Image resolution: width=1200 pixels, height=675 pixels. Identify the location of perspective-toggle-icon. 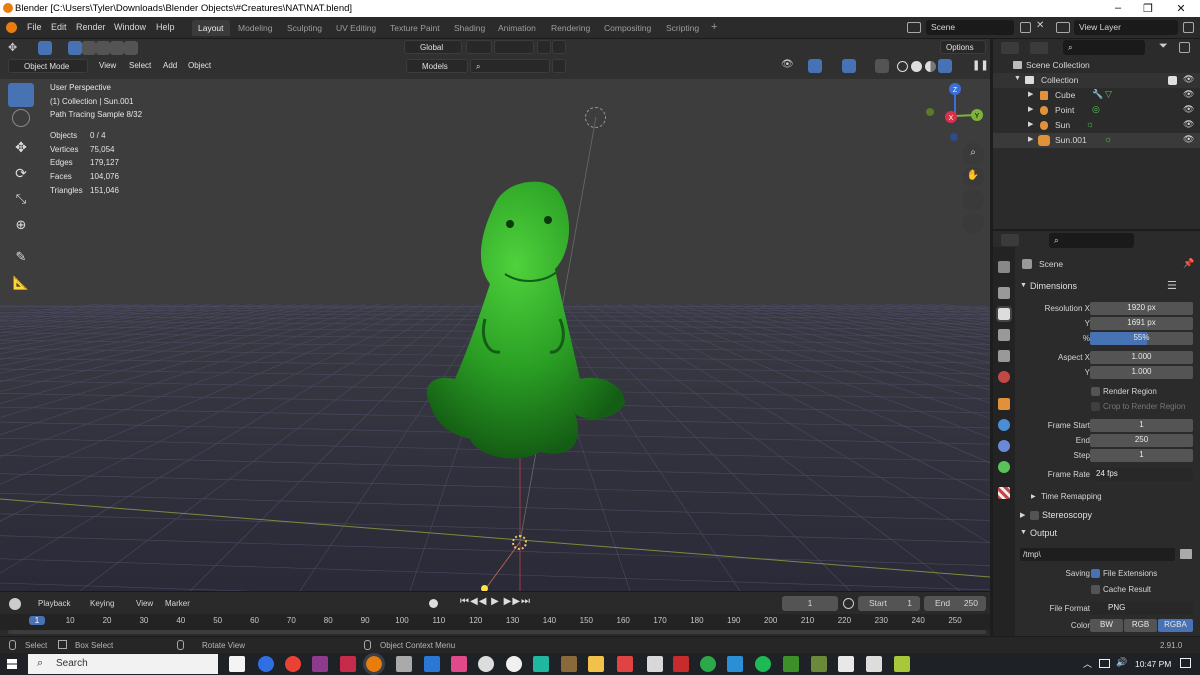
(973, 223).